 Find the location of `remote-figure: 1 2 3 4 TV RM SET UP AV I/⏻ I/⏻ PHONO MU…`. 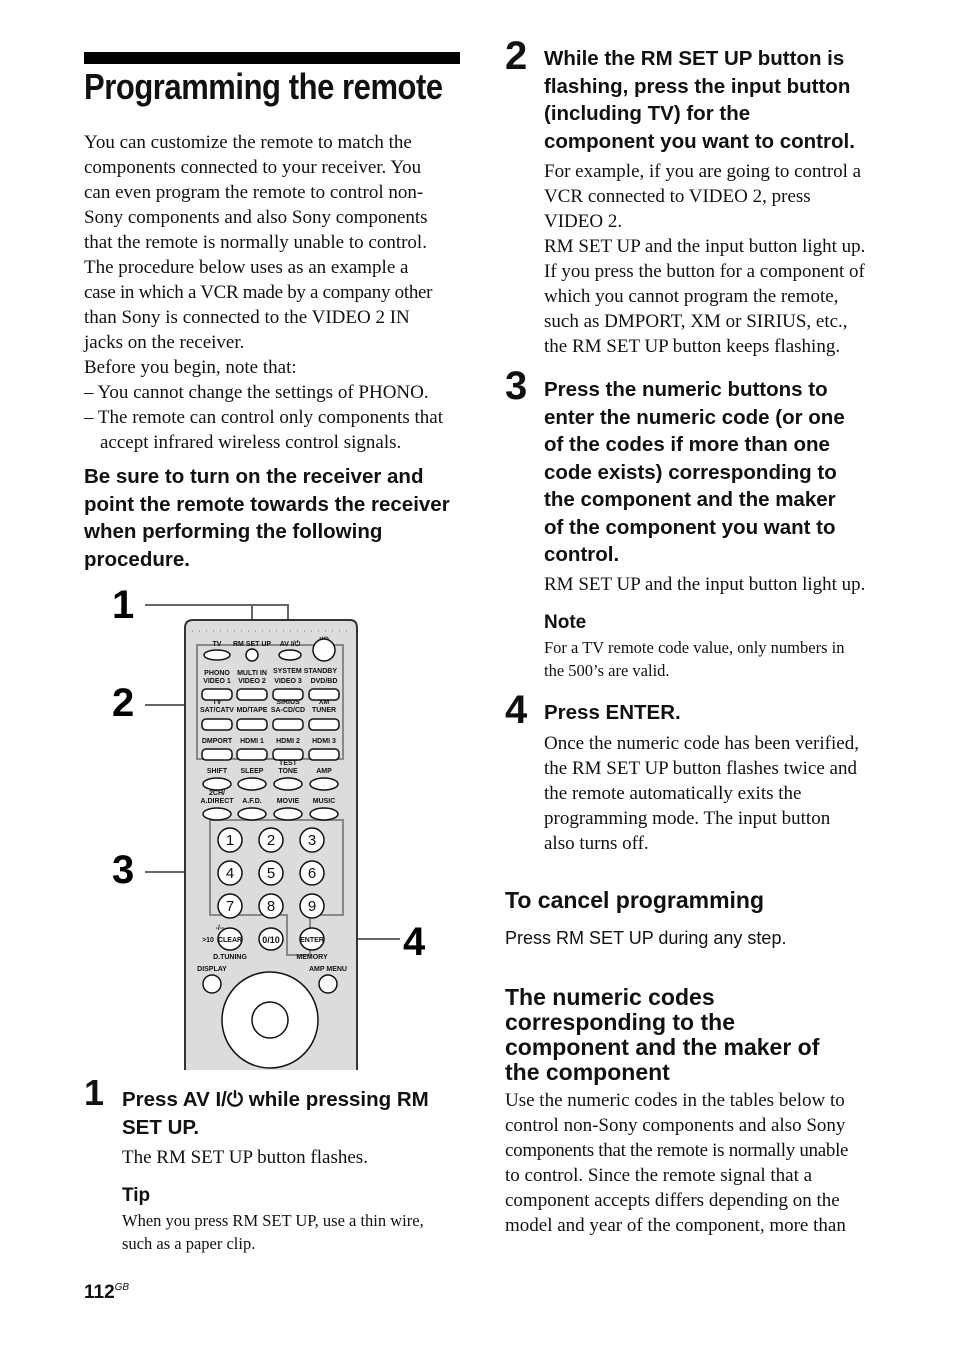

remote-figure: 1 2 3 4 TV RM SET UP AV I/⏻ I/⏻ PHONO MU… is located at coordinates (269, 826).